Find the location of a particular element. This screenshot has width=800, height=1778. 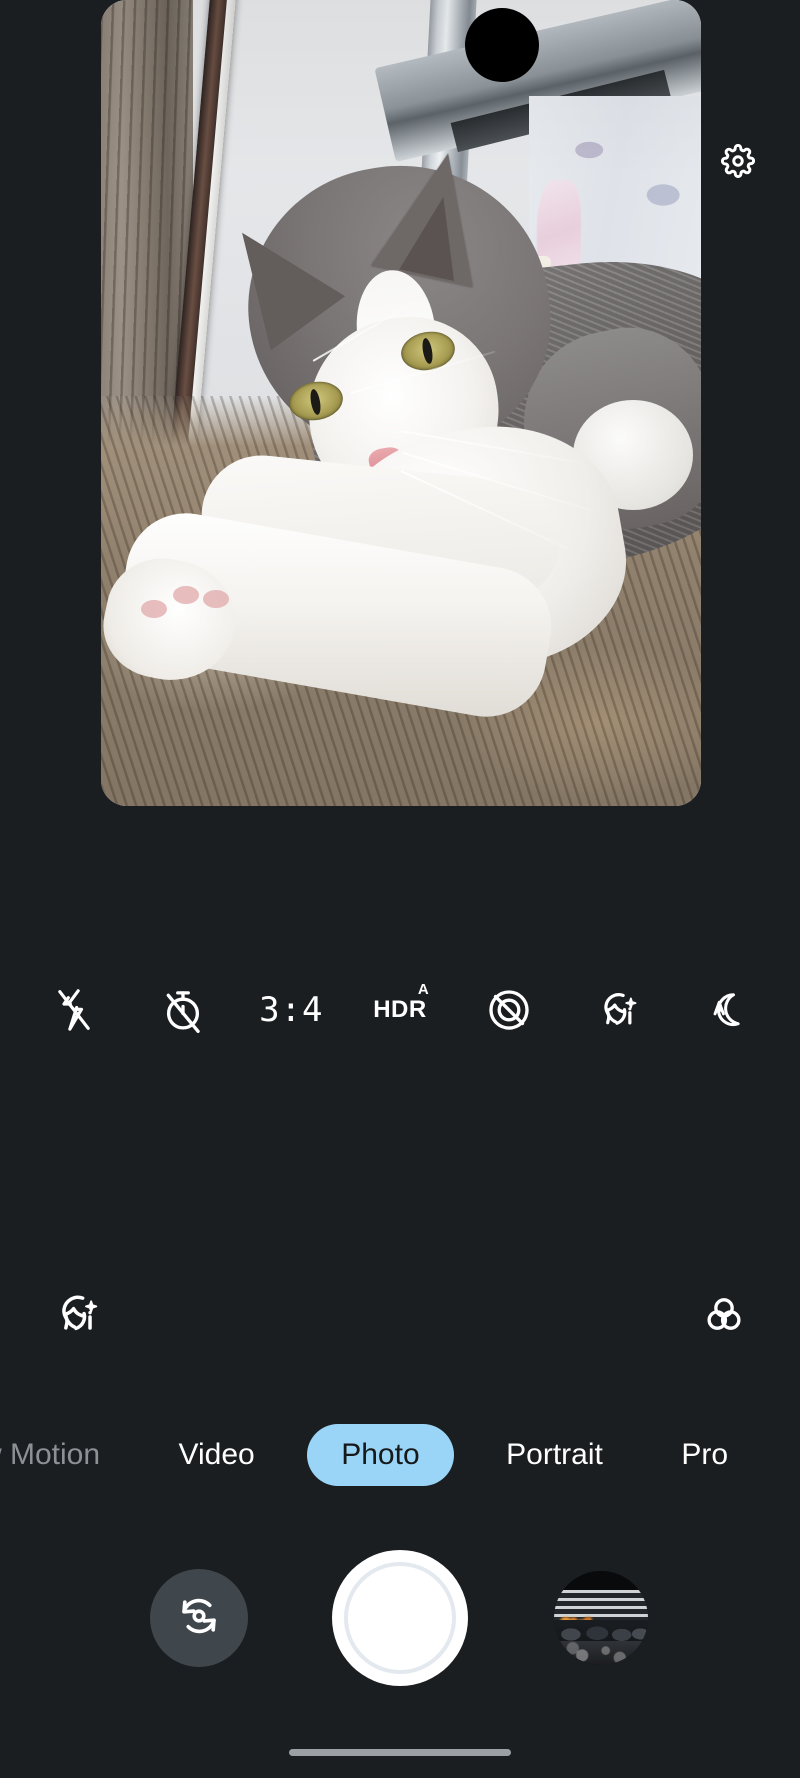

shutter-inner-ring is located at coordinates (400, 1618).